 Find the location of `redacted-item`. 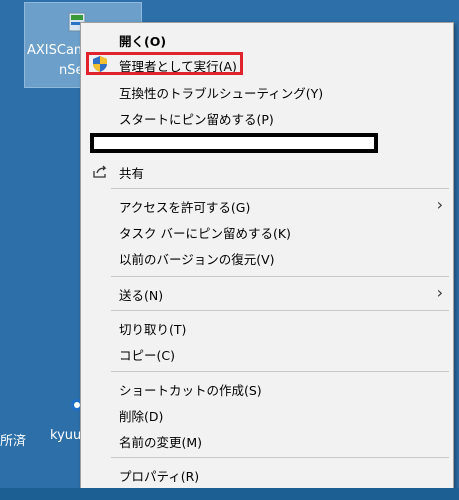

redacted-item is located at coordinates (234, 143).